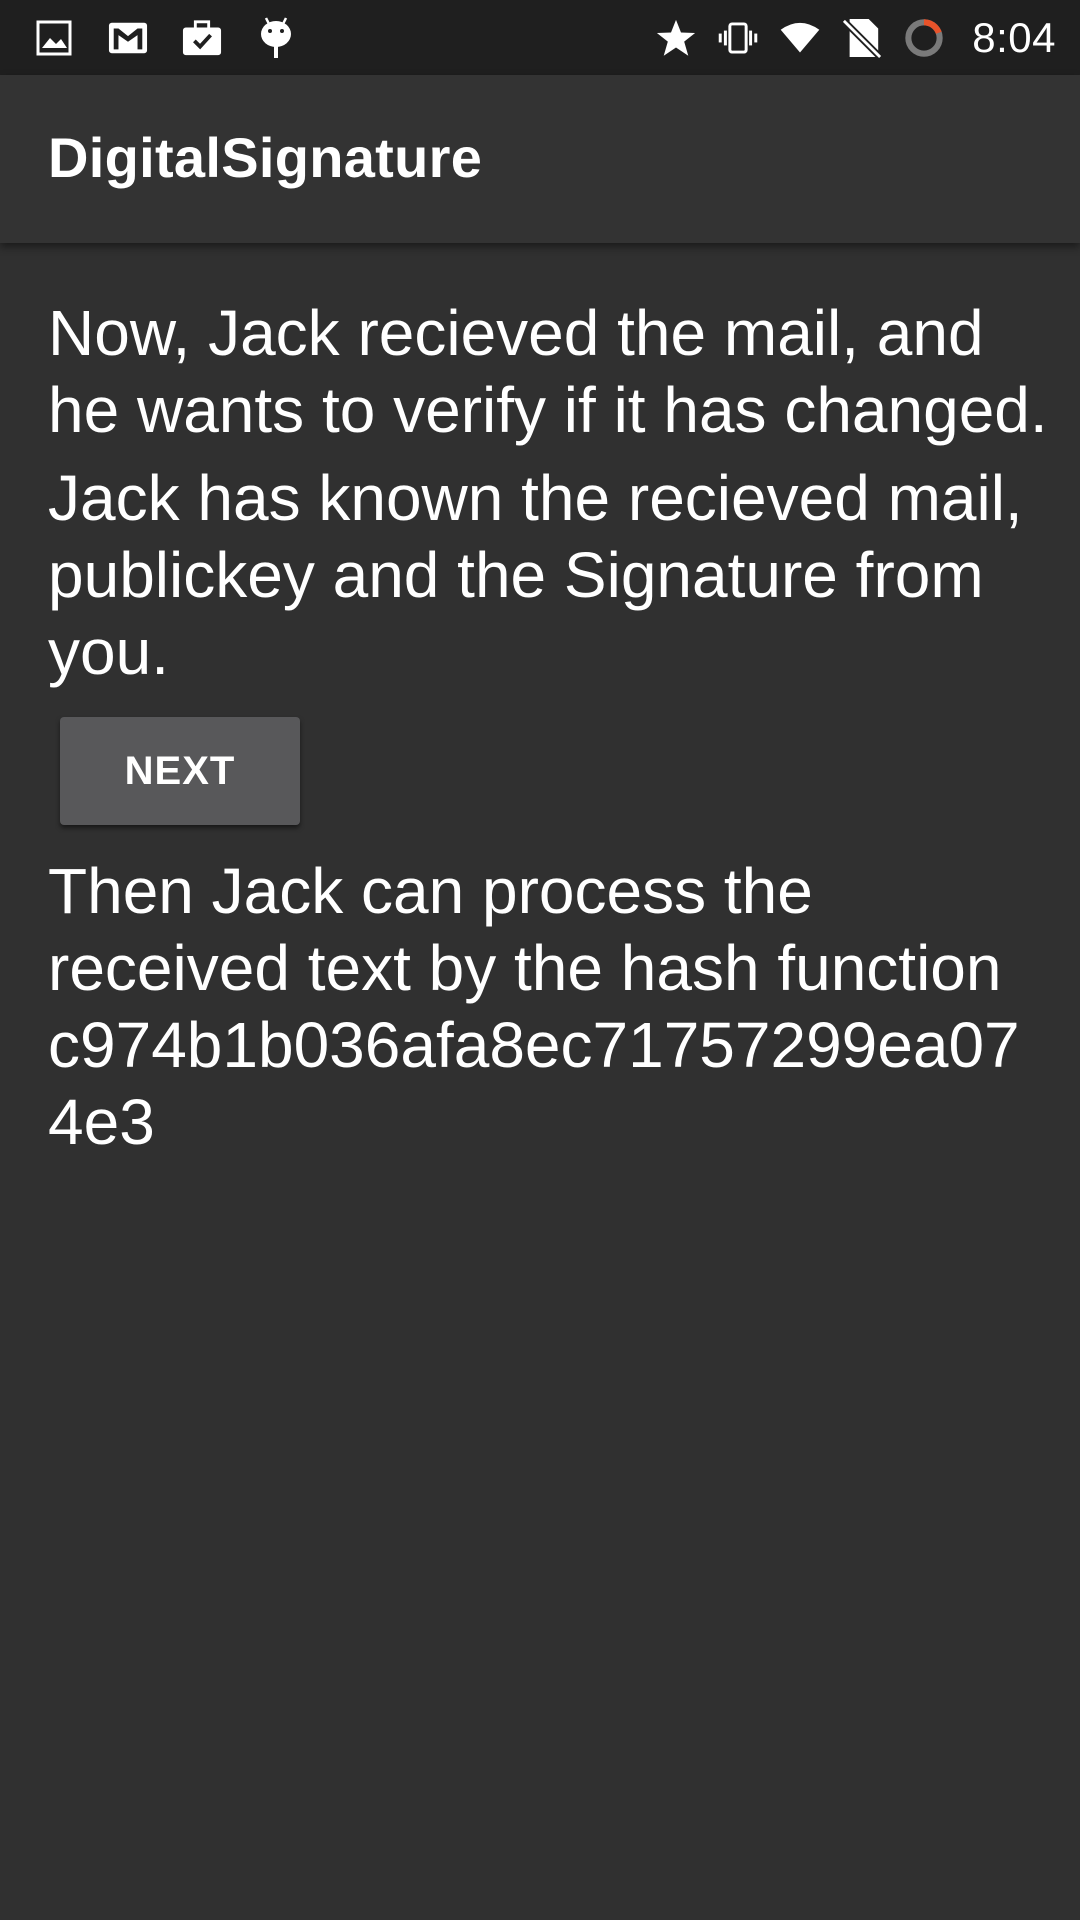  What do you see at coordinates (862, 38) in the screenshot?
I see `no-sim-icon` at bounding box center [862, 38].